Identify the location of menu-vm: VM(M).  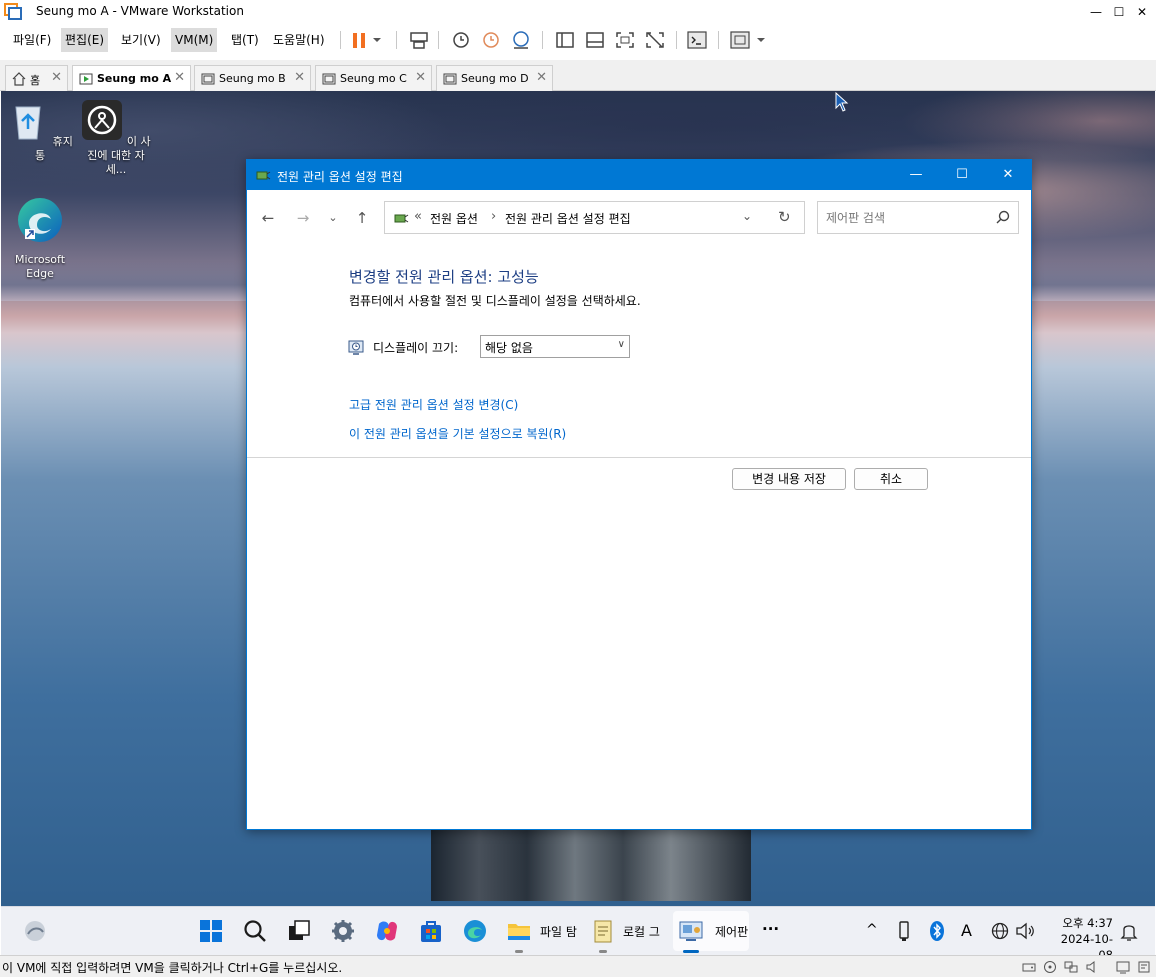
(194, 40).